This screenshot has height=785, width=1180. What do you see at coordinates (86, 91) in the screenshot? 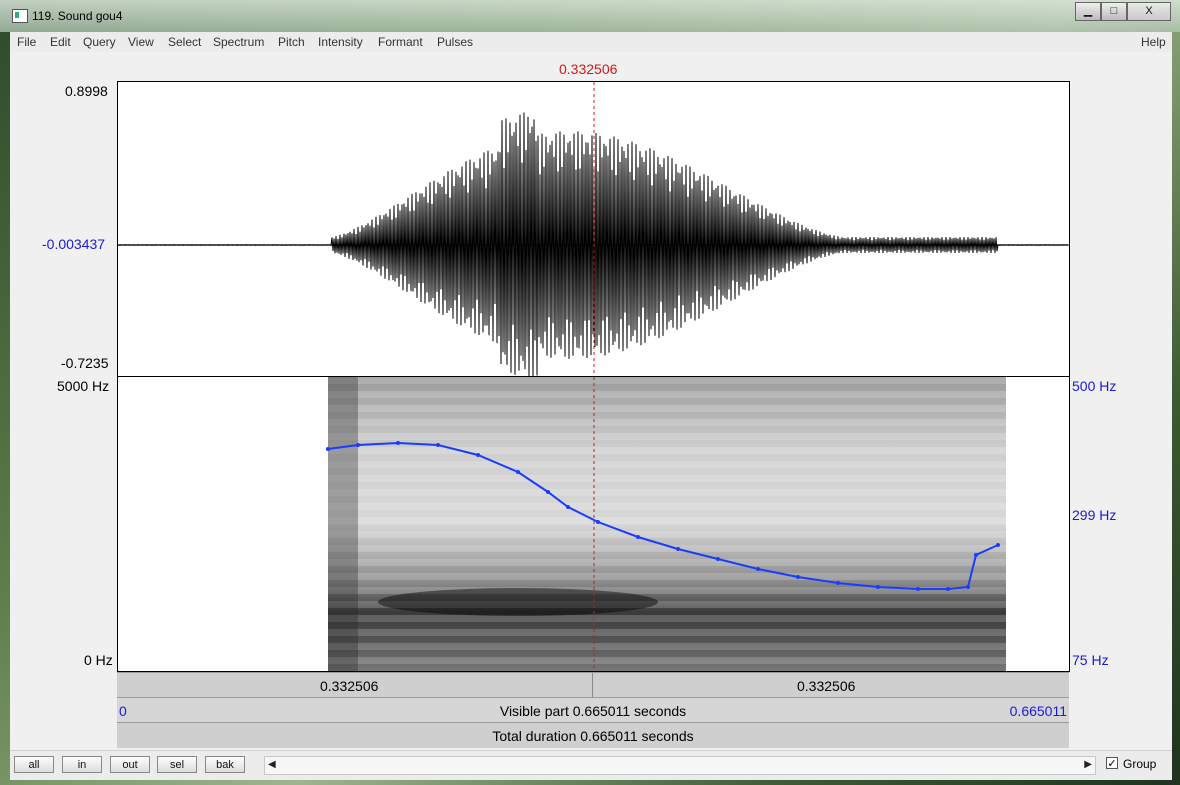
I see `waveform-ymax: 0.8998` at bounding box center [86, 91].